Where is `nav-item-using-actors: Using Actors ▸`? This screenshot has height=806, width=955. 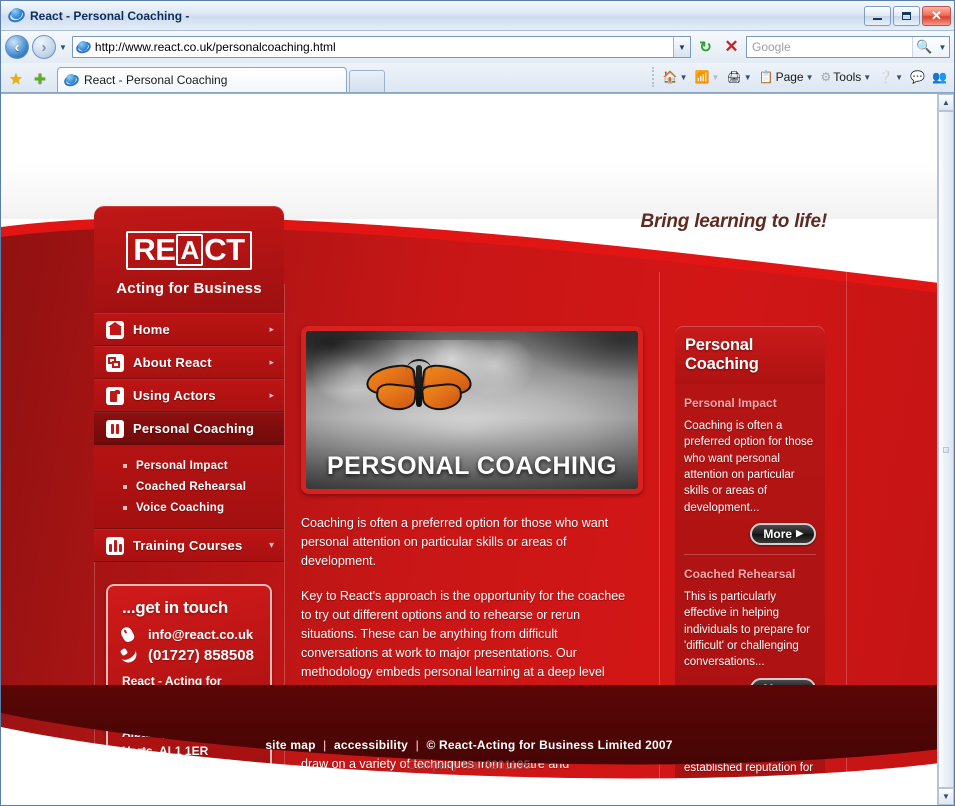 nav-item-using-actors: Using Actors ▸ is located at coordinates (189, 395).